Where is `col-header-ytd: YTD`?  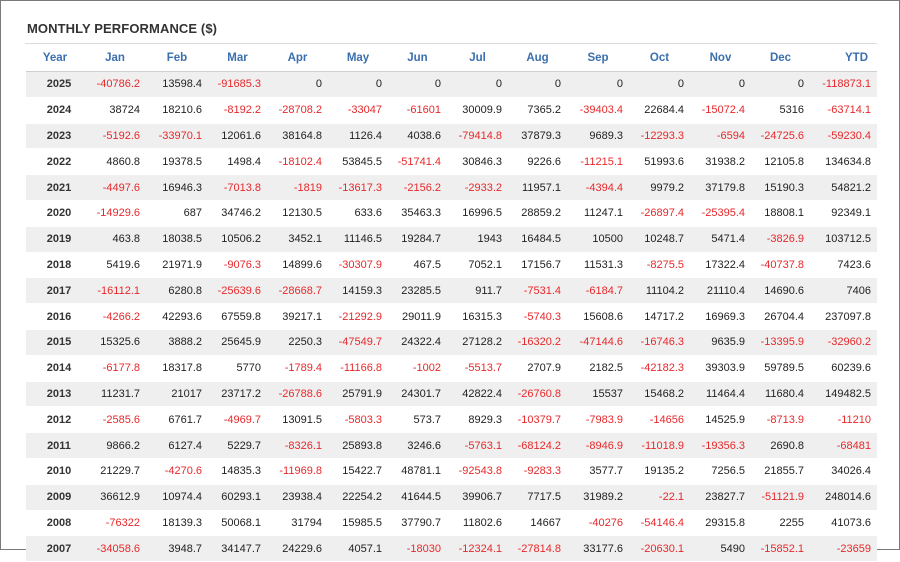 col-header-ytd: YTD is located at coordinates (843, 58).